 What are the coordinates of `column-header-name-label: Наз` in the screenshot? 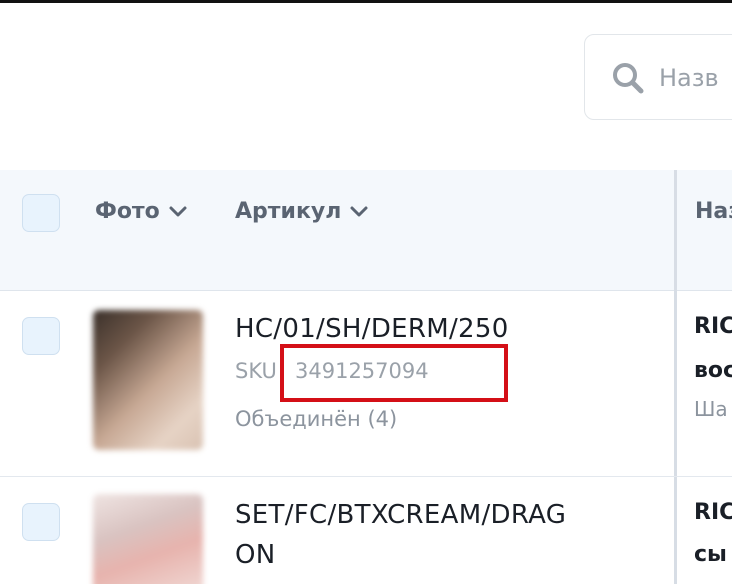 It's located at (713, 211).